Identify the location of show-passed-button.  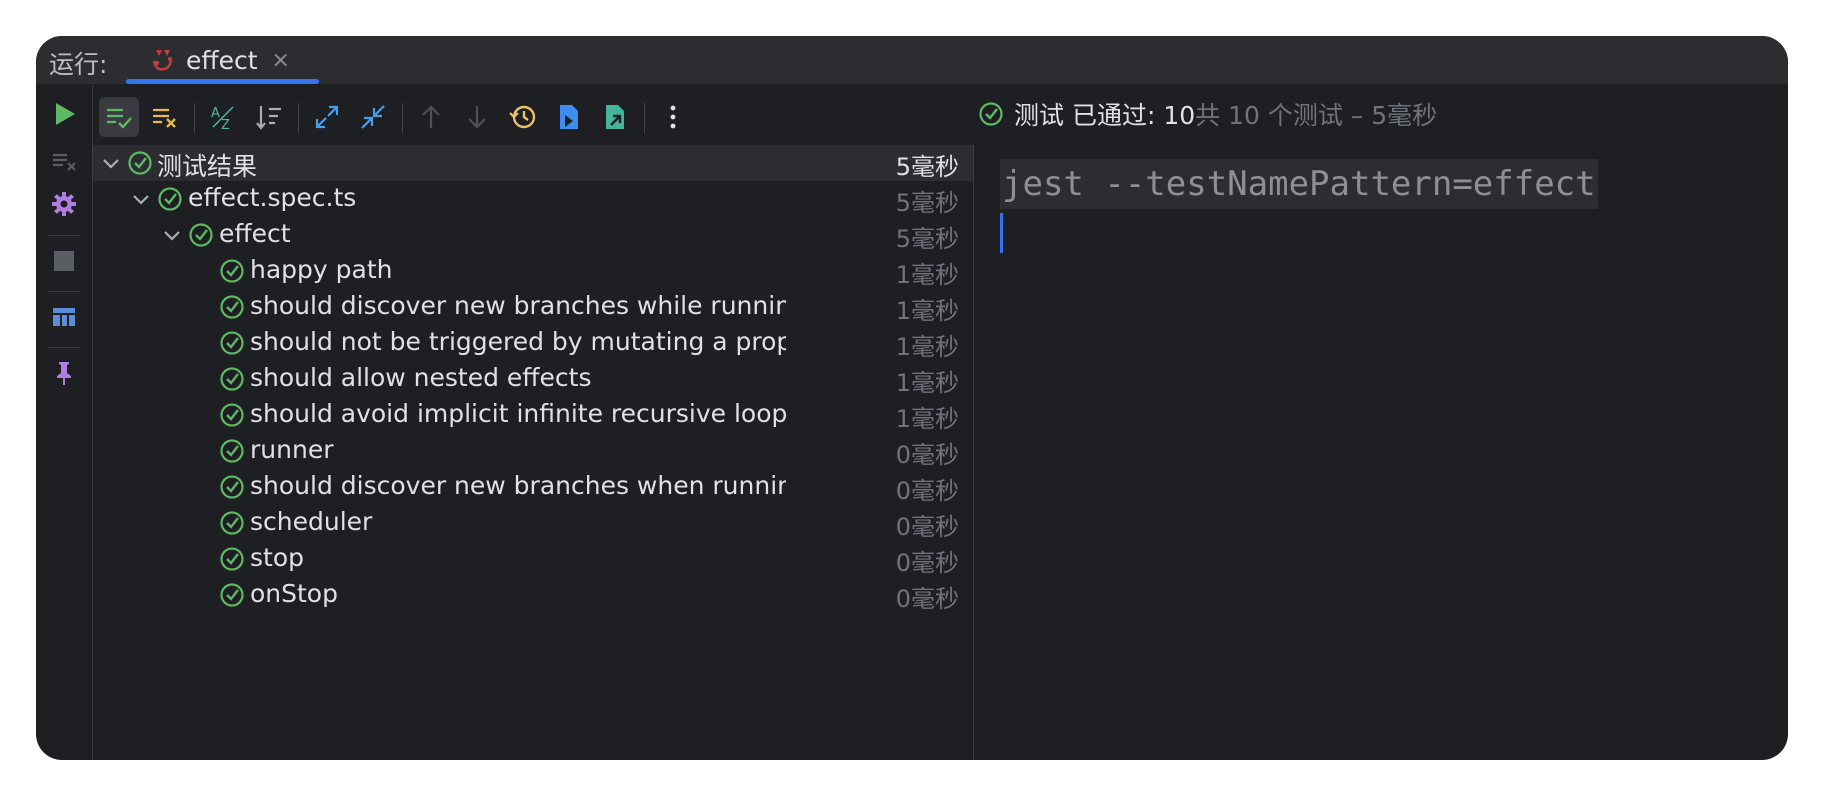
(119, 117).